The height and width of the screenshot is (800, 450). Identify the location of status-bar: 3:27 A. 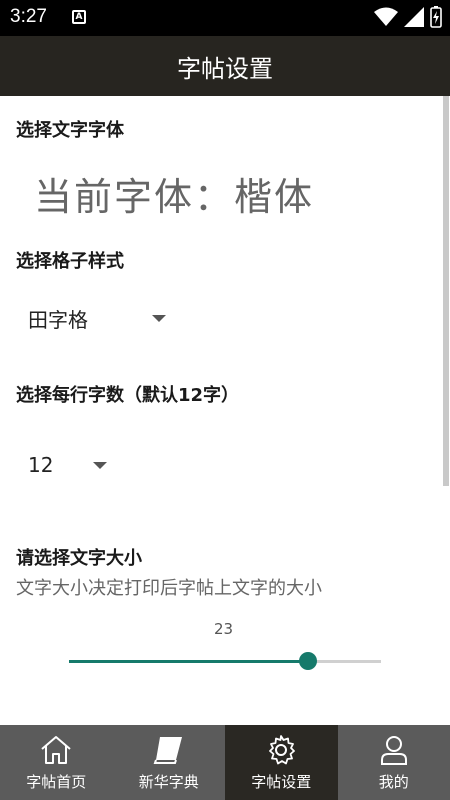
(225, 18).